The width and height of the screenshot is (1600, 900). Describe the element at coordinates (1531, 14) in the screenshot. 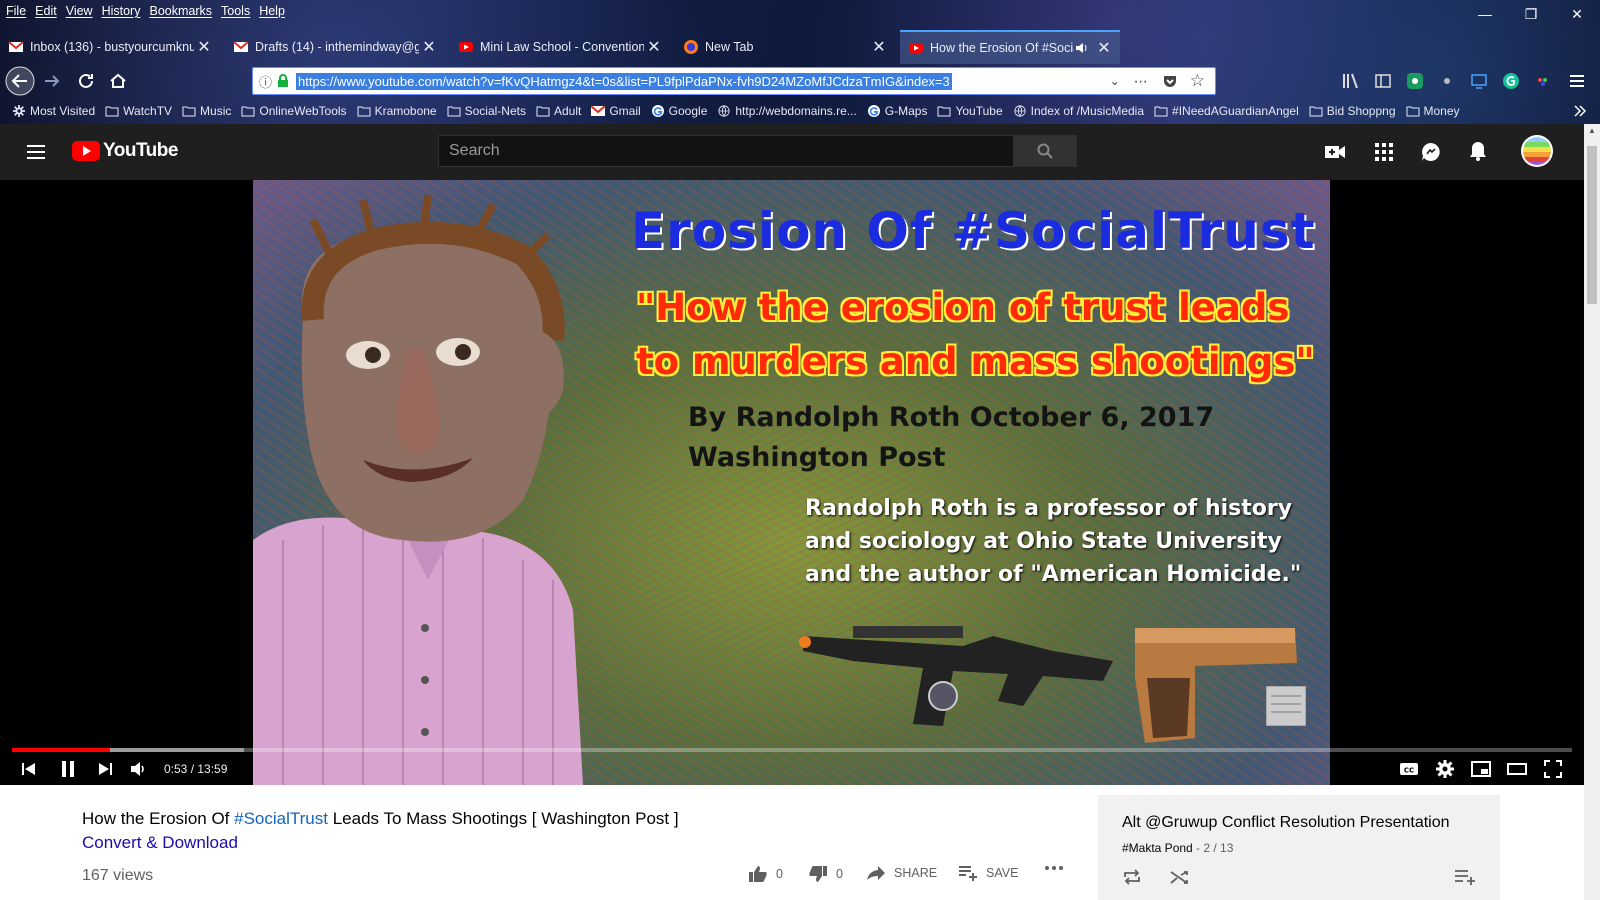

I see `restore-button: ❐` at that location.